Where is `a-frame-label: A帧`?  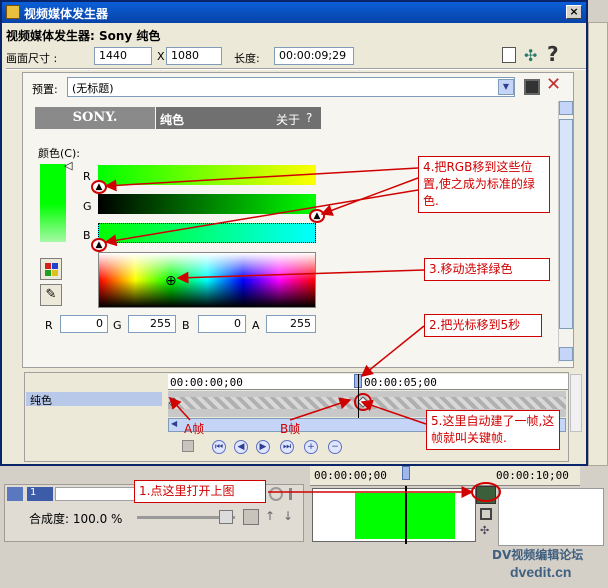
a-frame-label: A帧 is located at coordinates (194, 429).